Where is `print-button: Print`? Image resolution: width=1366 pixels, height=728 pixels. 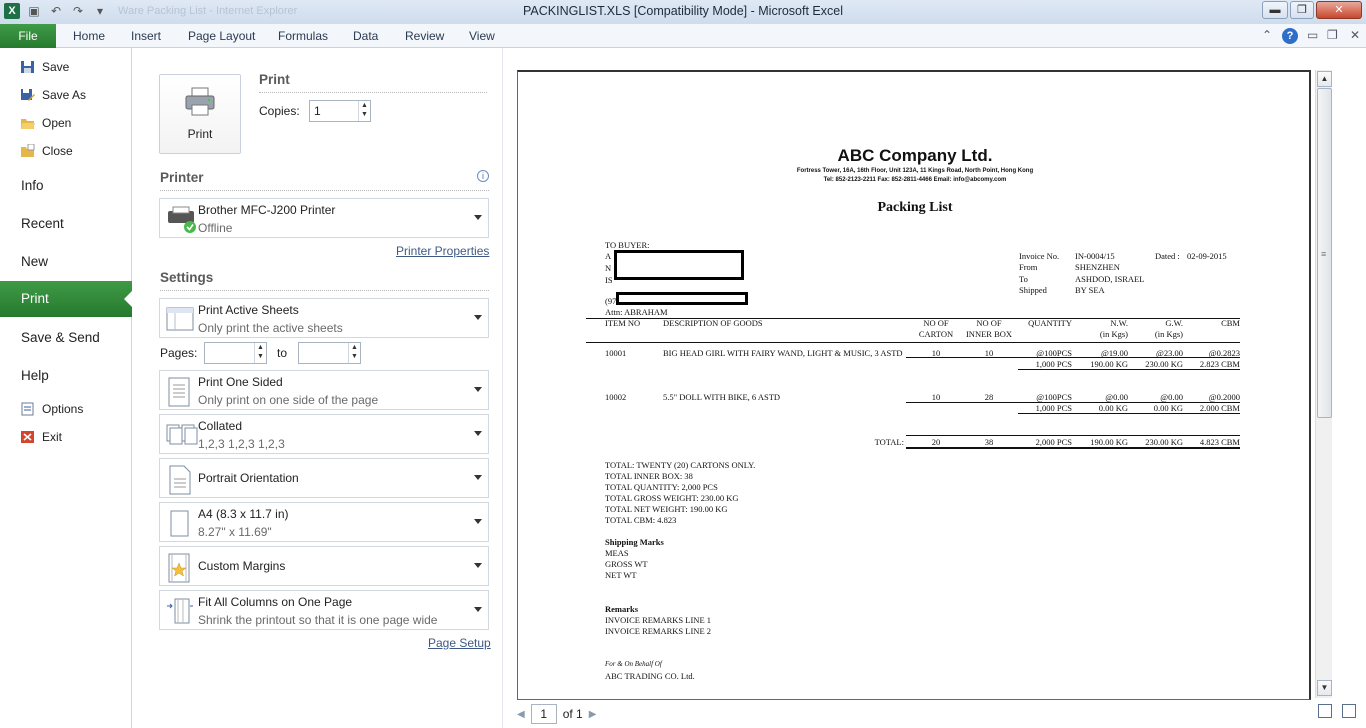 print-button: Print is located at coordinates (200, 114).